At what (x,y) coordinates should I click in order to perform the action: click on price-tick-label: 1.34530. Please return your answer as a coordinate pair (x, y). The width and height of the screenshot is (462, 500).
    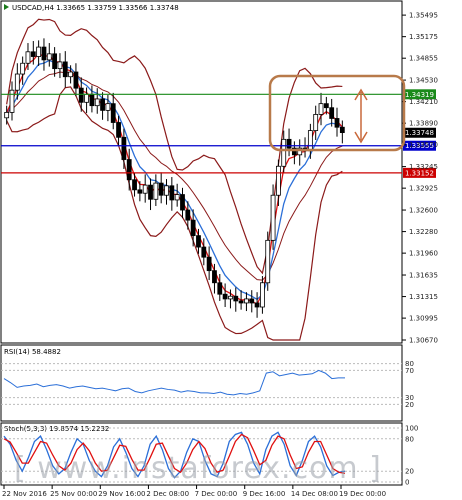
    Looking at the image, I should click on (423, 81).